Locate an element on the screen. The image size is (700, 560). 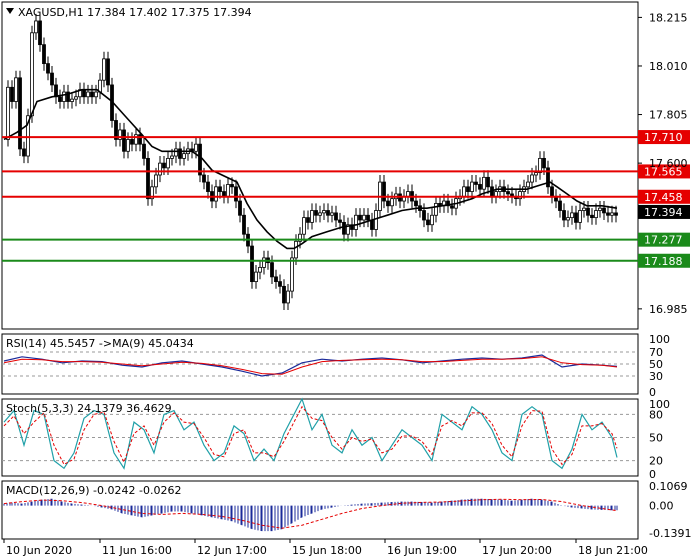
stoch-d-line is located at coordinates (310, 435).